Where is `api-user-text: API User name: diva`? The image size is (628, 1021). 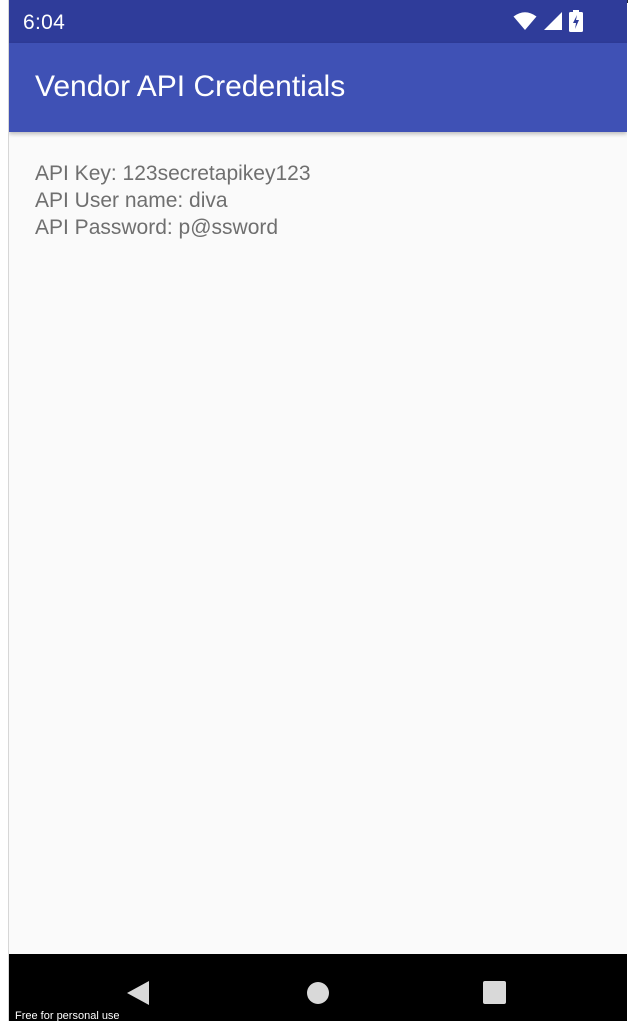
api-user-text: API User name: diva is located at coordinates (131, 200).